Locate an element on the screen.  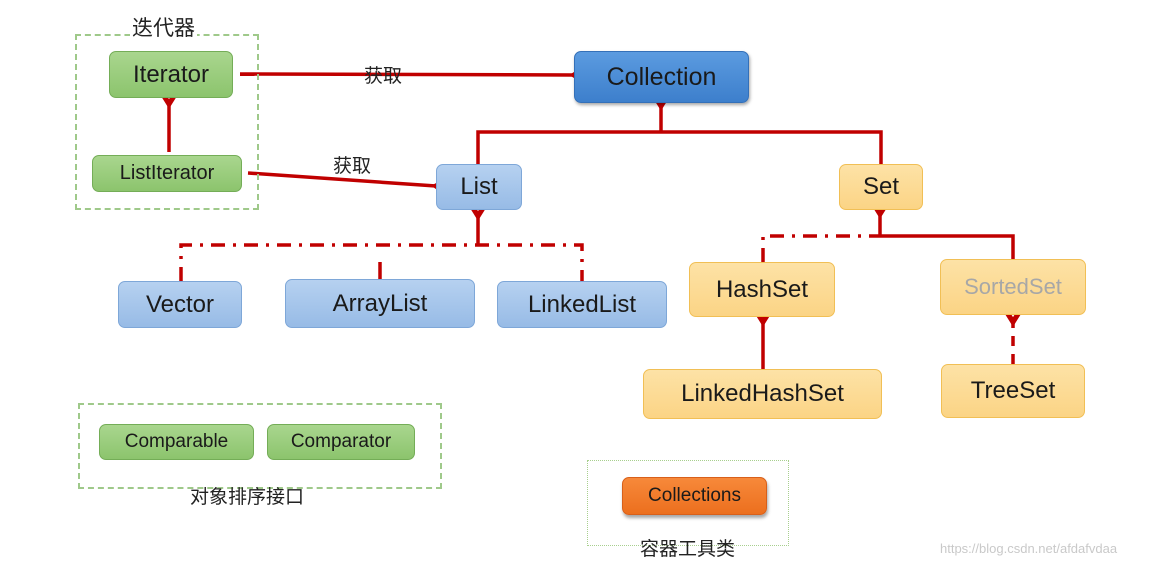
edge-list-set-collection is located at coordinates (679, 147).